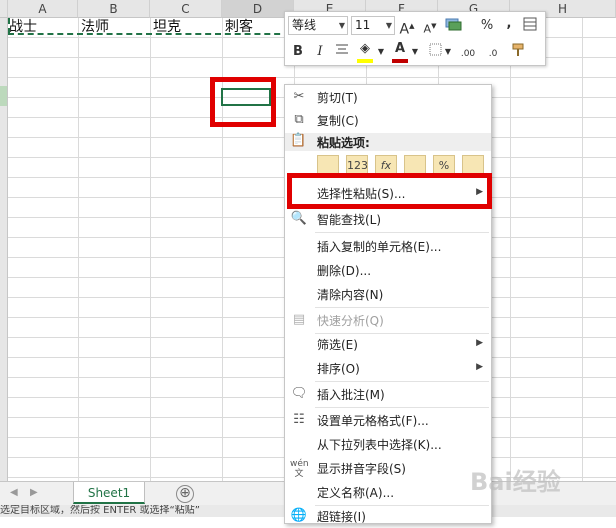 This screenshot has height=528, width=616. What do you see at coordinates (185, 494) in the screenshot?
I see `add-sheet-icon: ⊕` at bounding box center [185, 494].